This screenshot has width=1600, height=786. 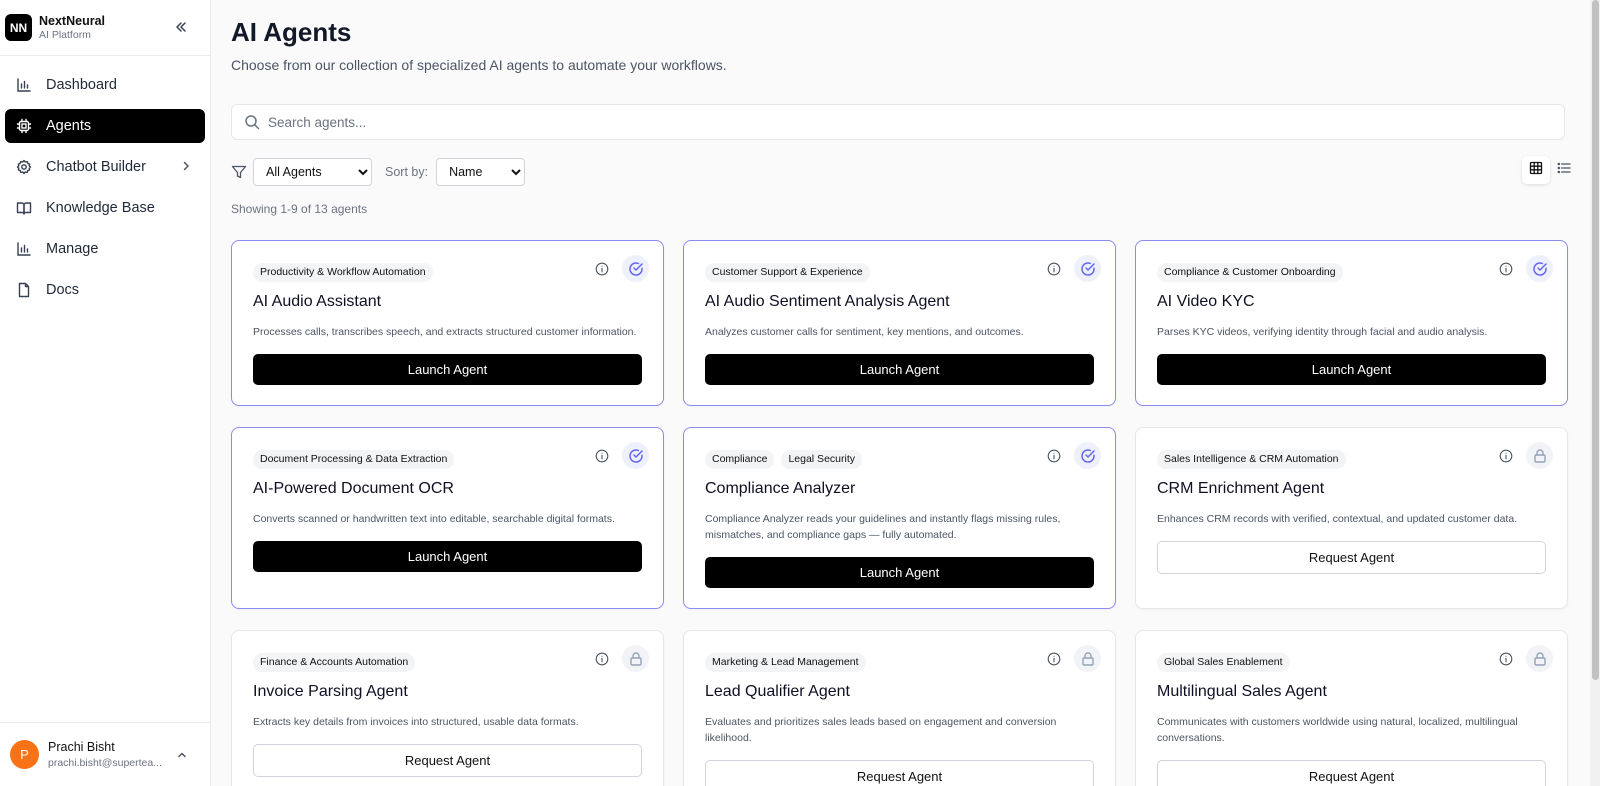 I want to click on sidebar-item-knowledge-base: Knowledge Base, so click(x=105, y=208).